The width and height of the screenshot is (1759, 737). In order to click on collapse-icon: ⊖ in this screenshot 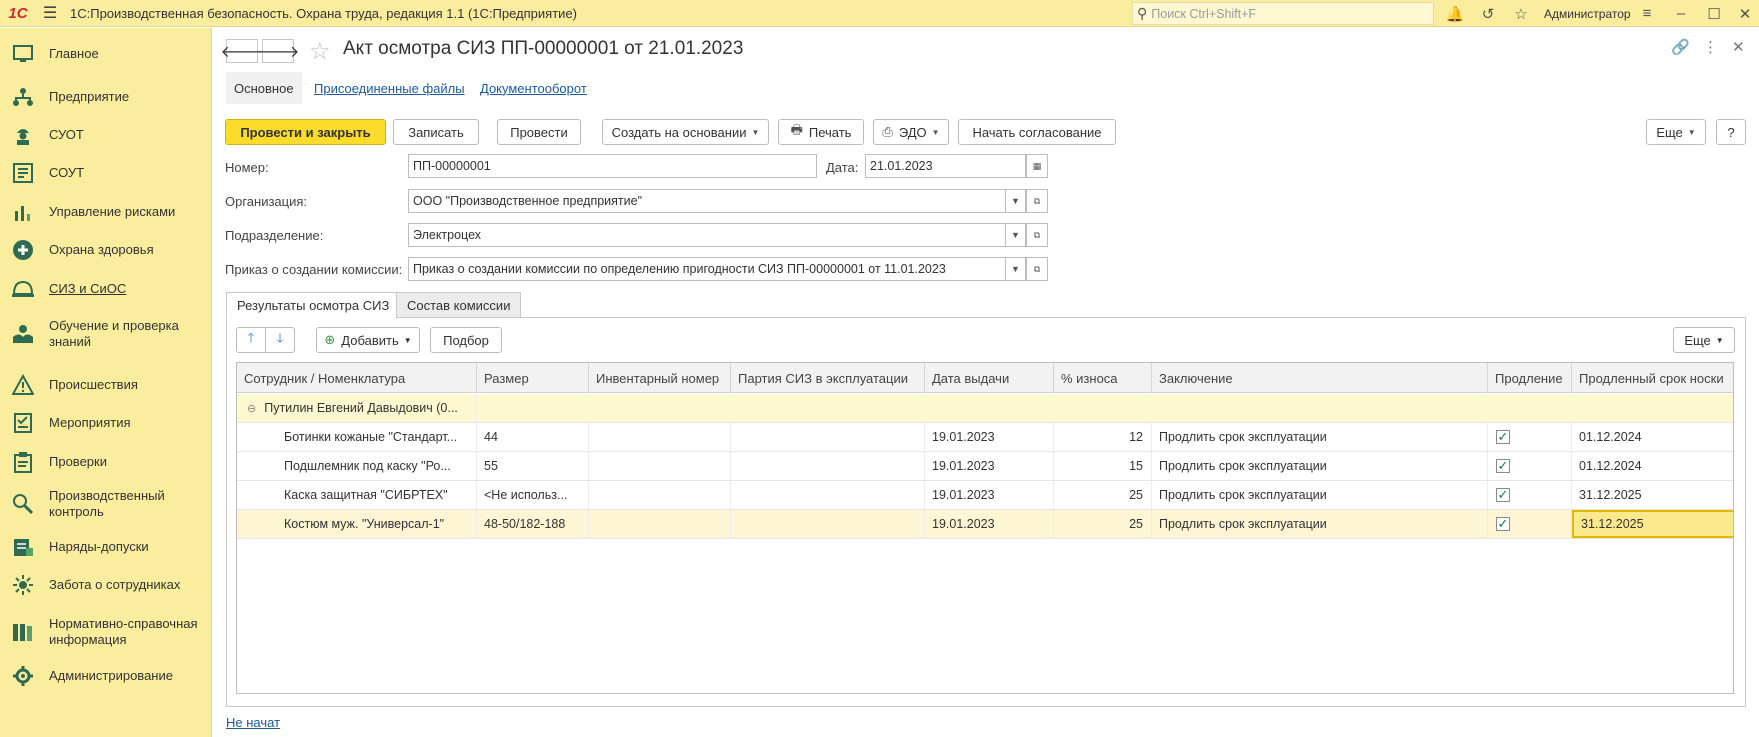, I will do `click(251, 408)`.